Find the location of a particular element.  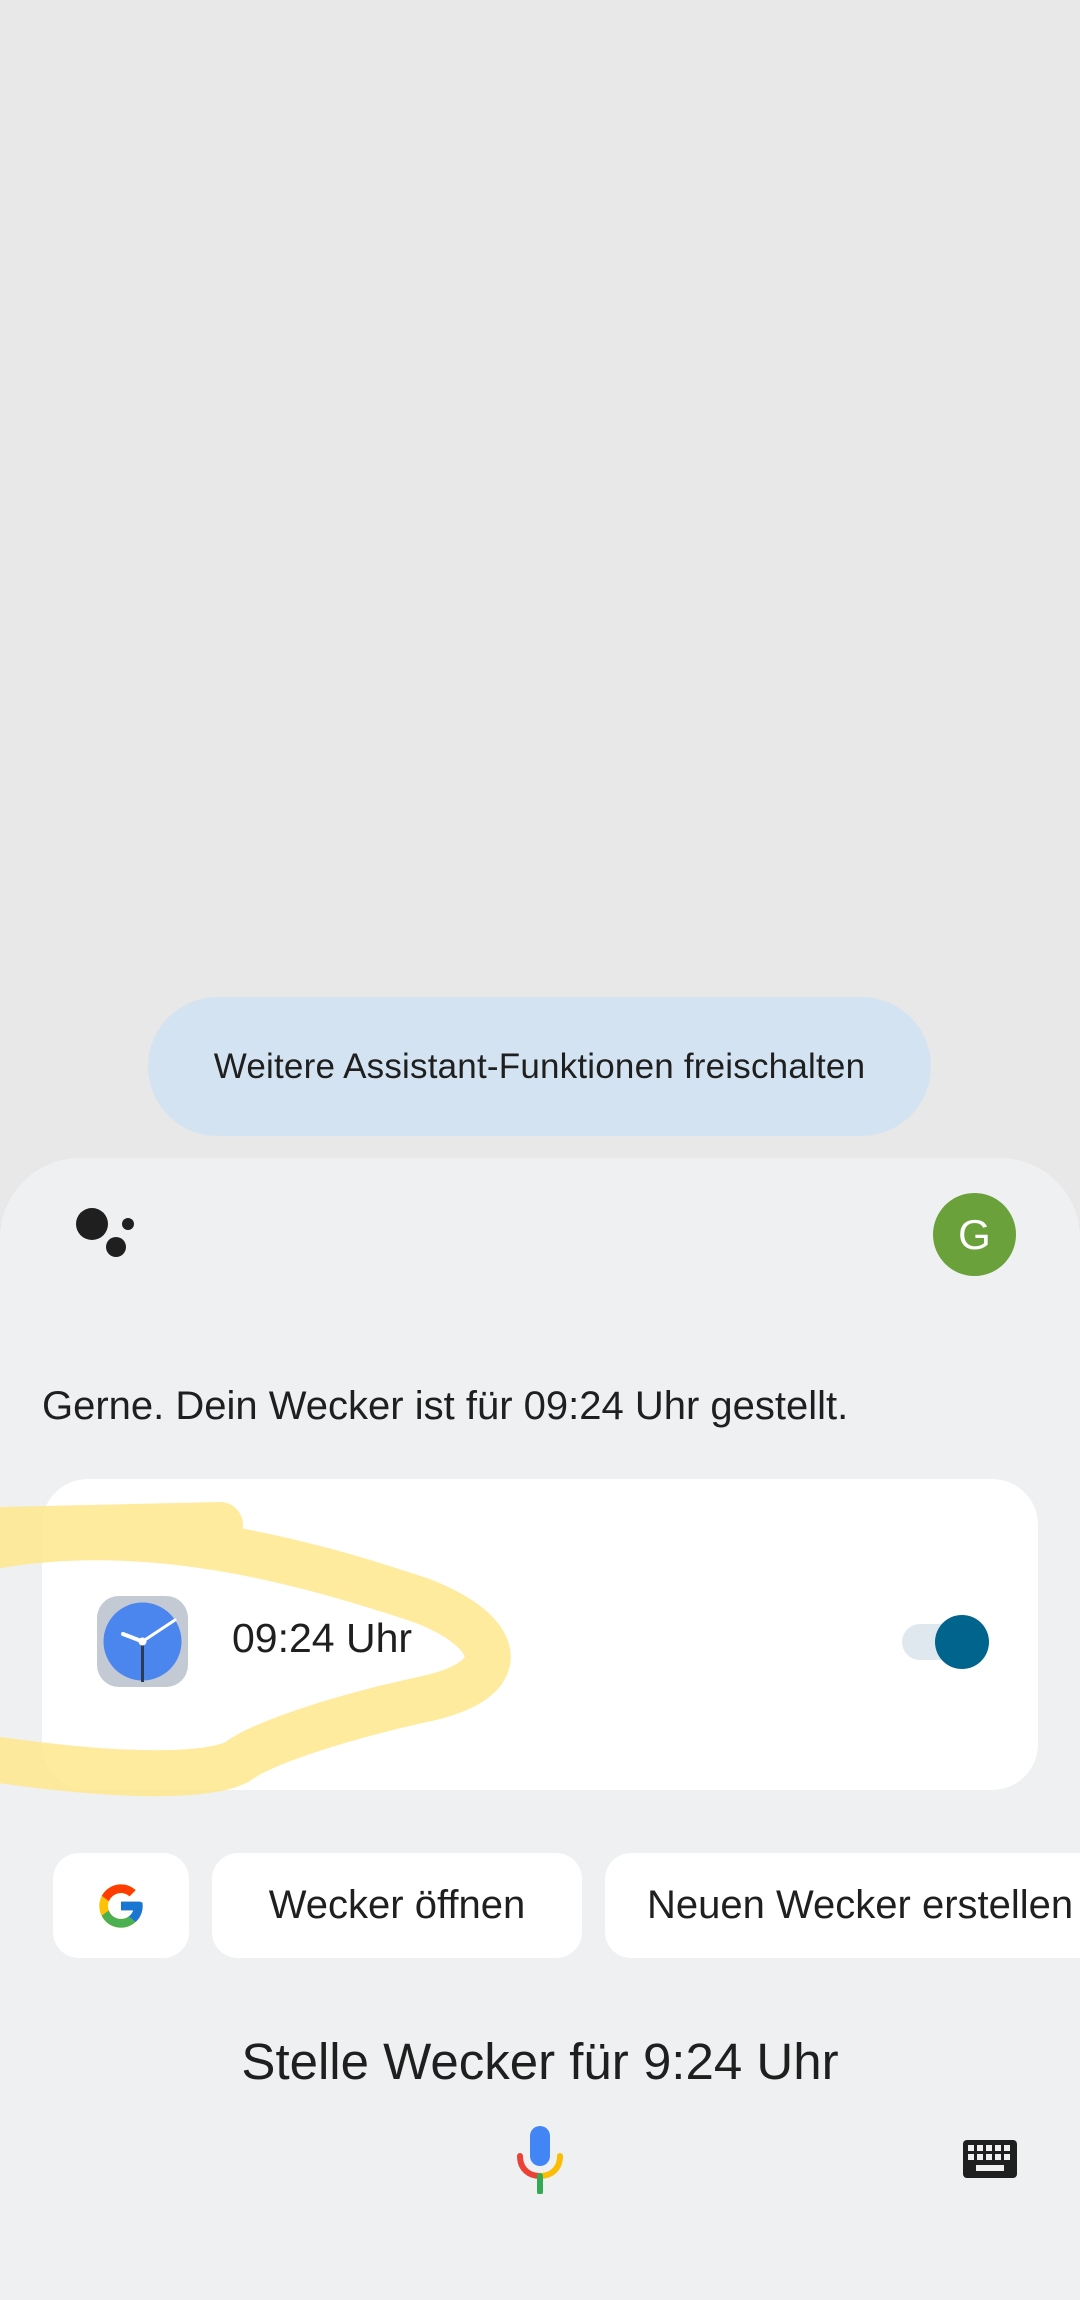

alarm-card is located at coordinates (540, 1634).